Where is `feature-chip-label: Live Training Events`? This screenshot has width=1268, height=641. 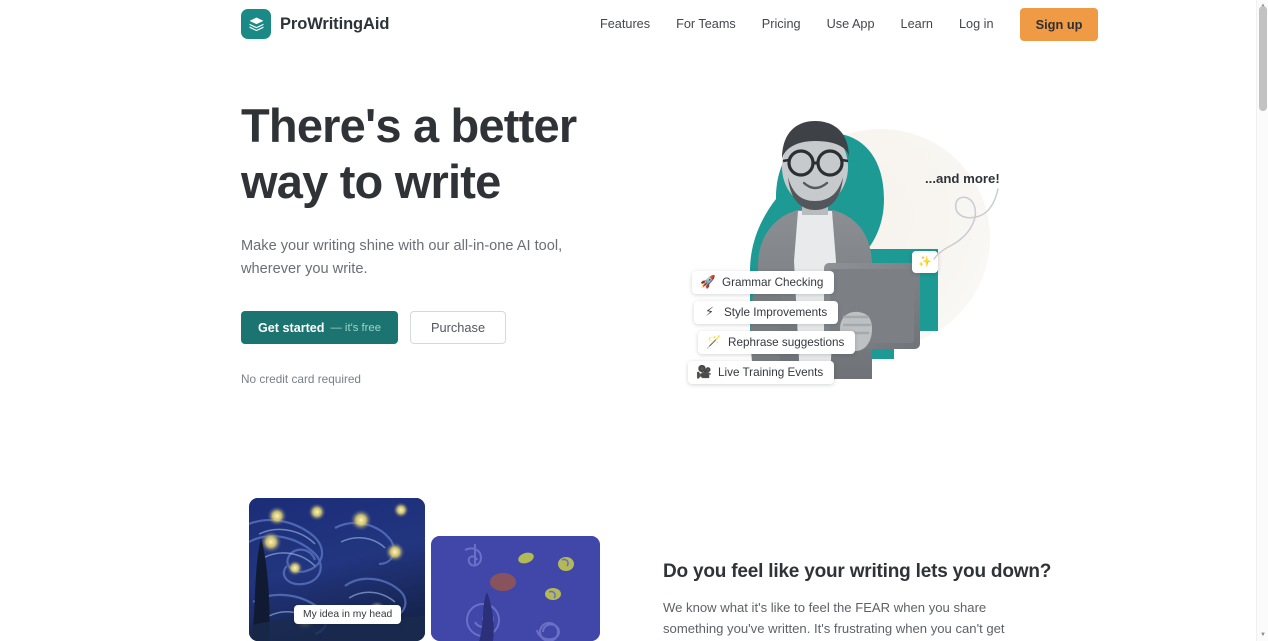
feature-chip-label: Live Training Events is located at coordinates (771, 372).